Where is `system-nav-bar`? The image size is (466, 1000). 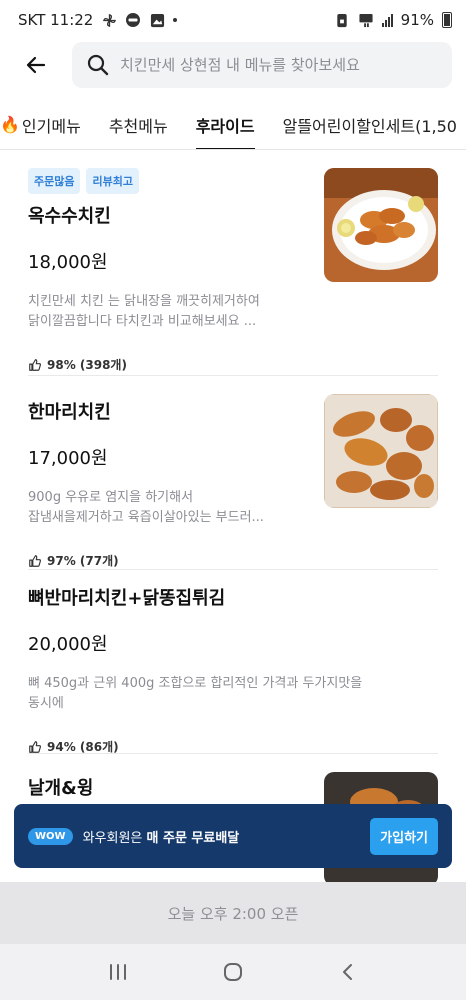 system-nav-bar is located at coordinates (233, 972).